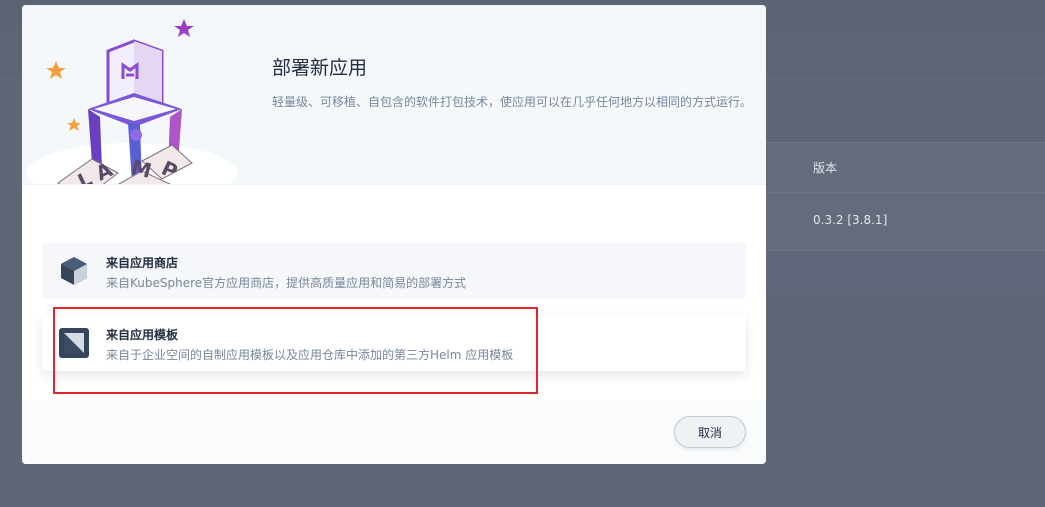 Image resolution: width=1045 pixels, height=507 pixels. Describe the element at coordinates (512, 102) in the screenshot. I see `modal-description: 轻量级、可移植、自包含的软件打包技术，使应用可以在几乎任何地方以相同的方式运行。` at that location.